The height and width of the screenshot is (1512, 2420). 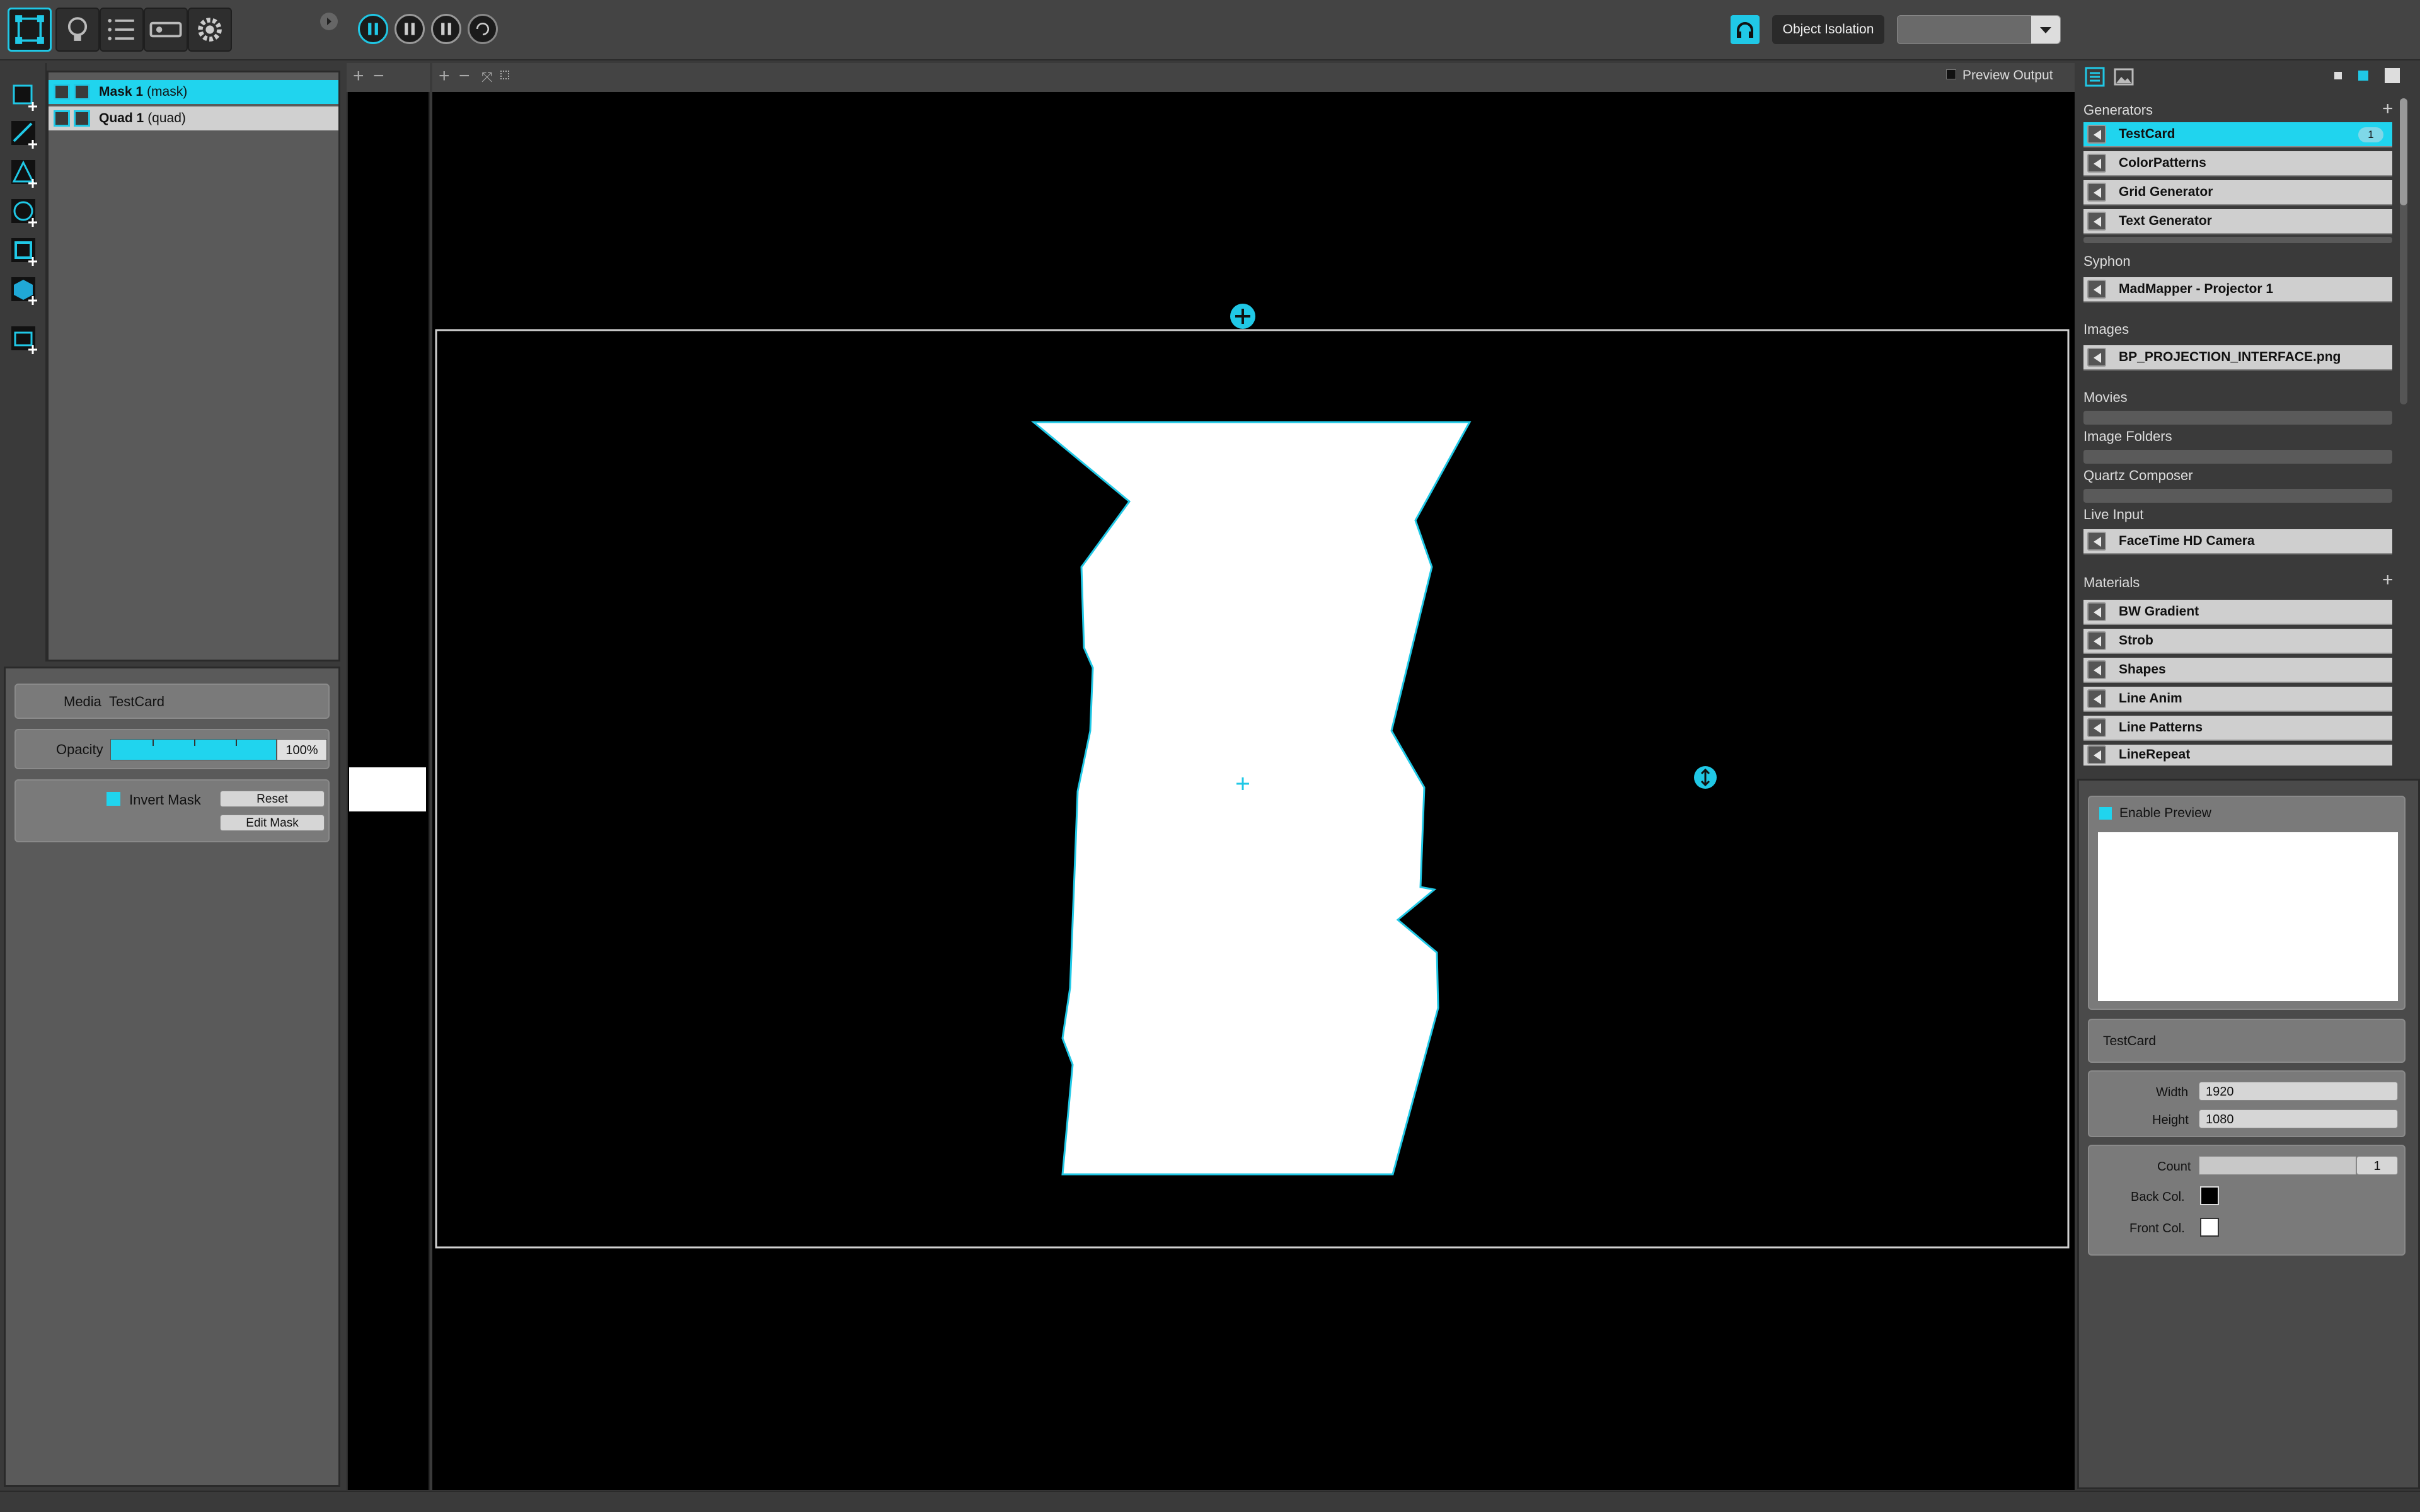 What do you see at coordinates (2277, 1165) in the screenshot?
I see `count-slider` at bounding box center [2277, 1165].